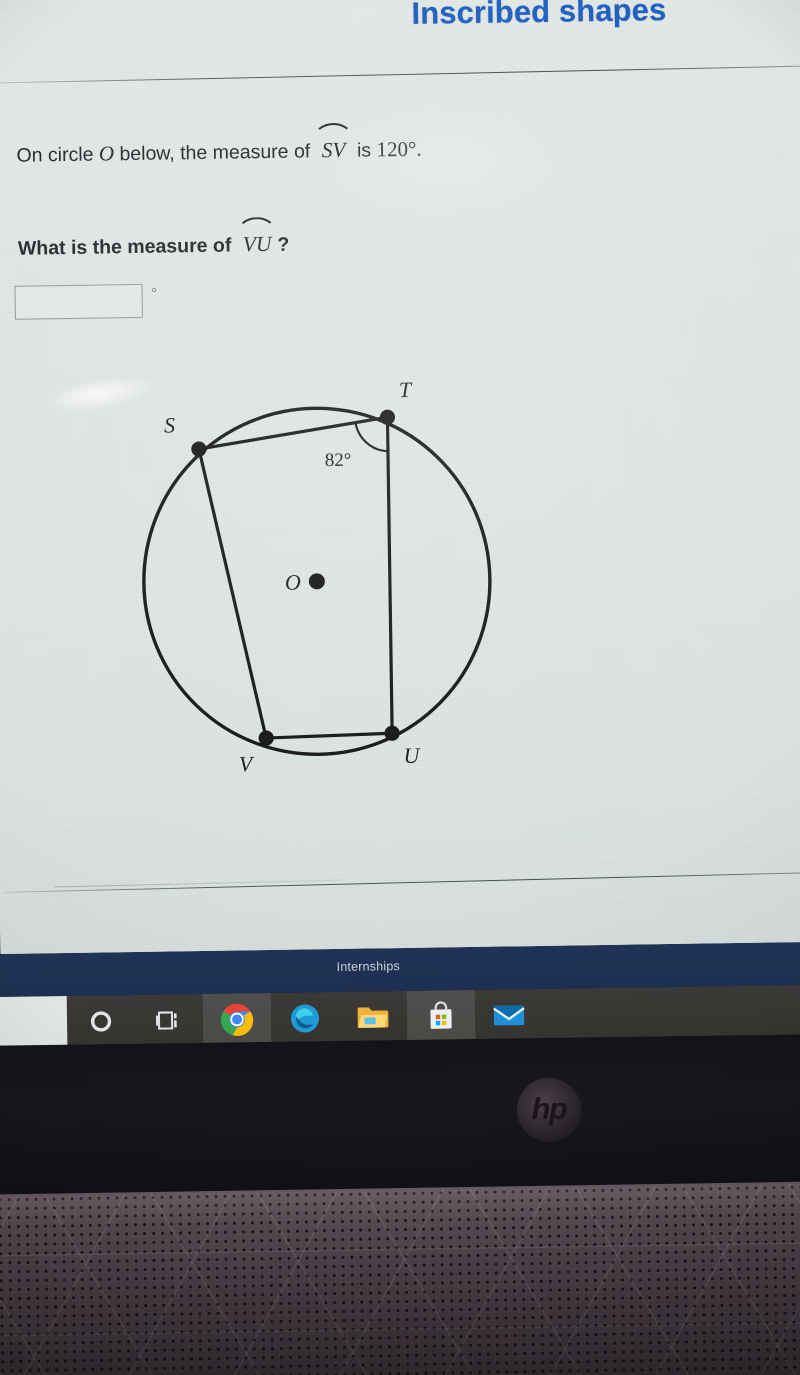 The height and width of the screenshot is (1375, 800). I want to click on task-view-icon, so click(169, 1022).